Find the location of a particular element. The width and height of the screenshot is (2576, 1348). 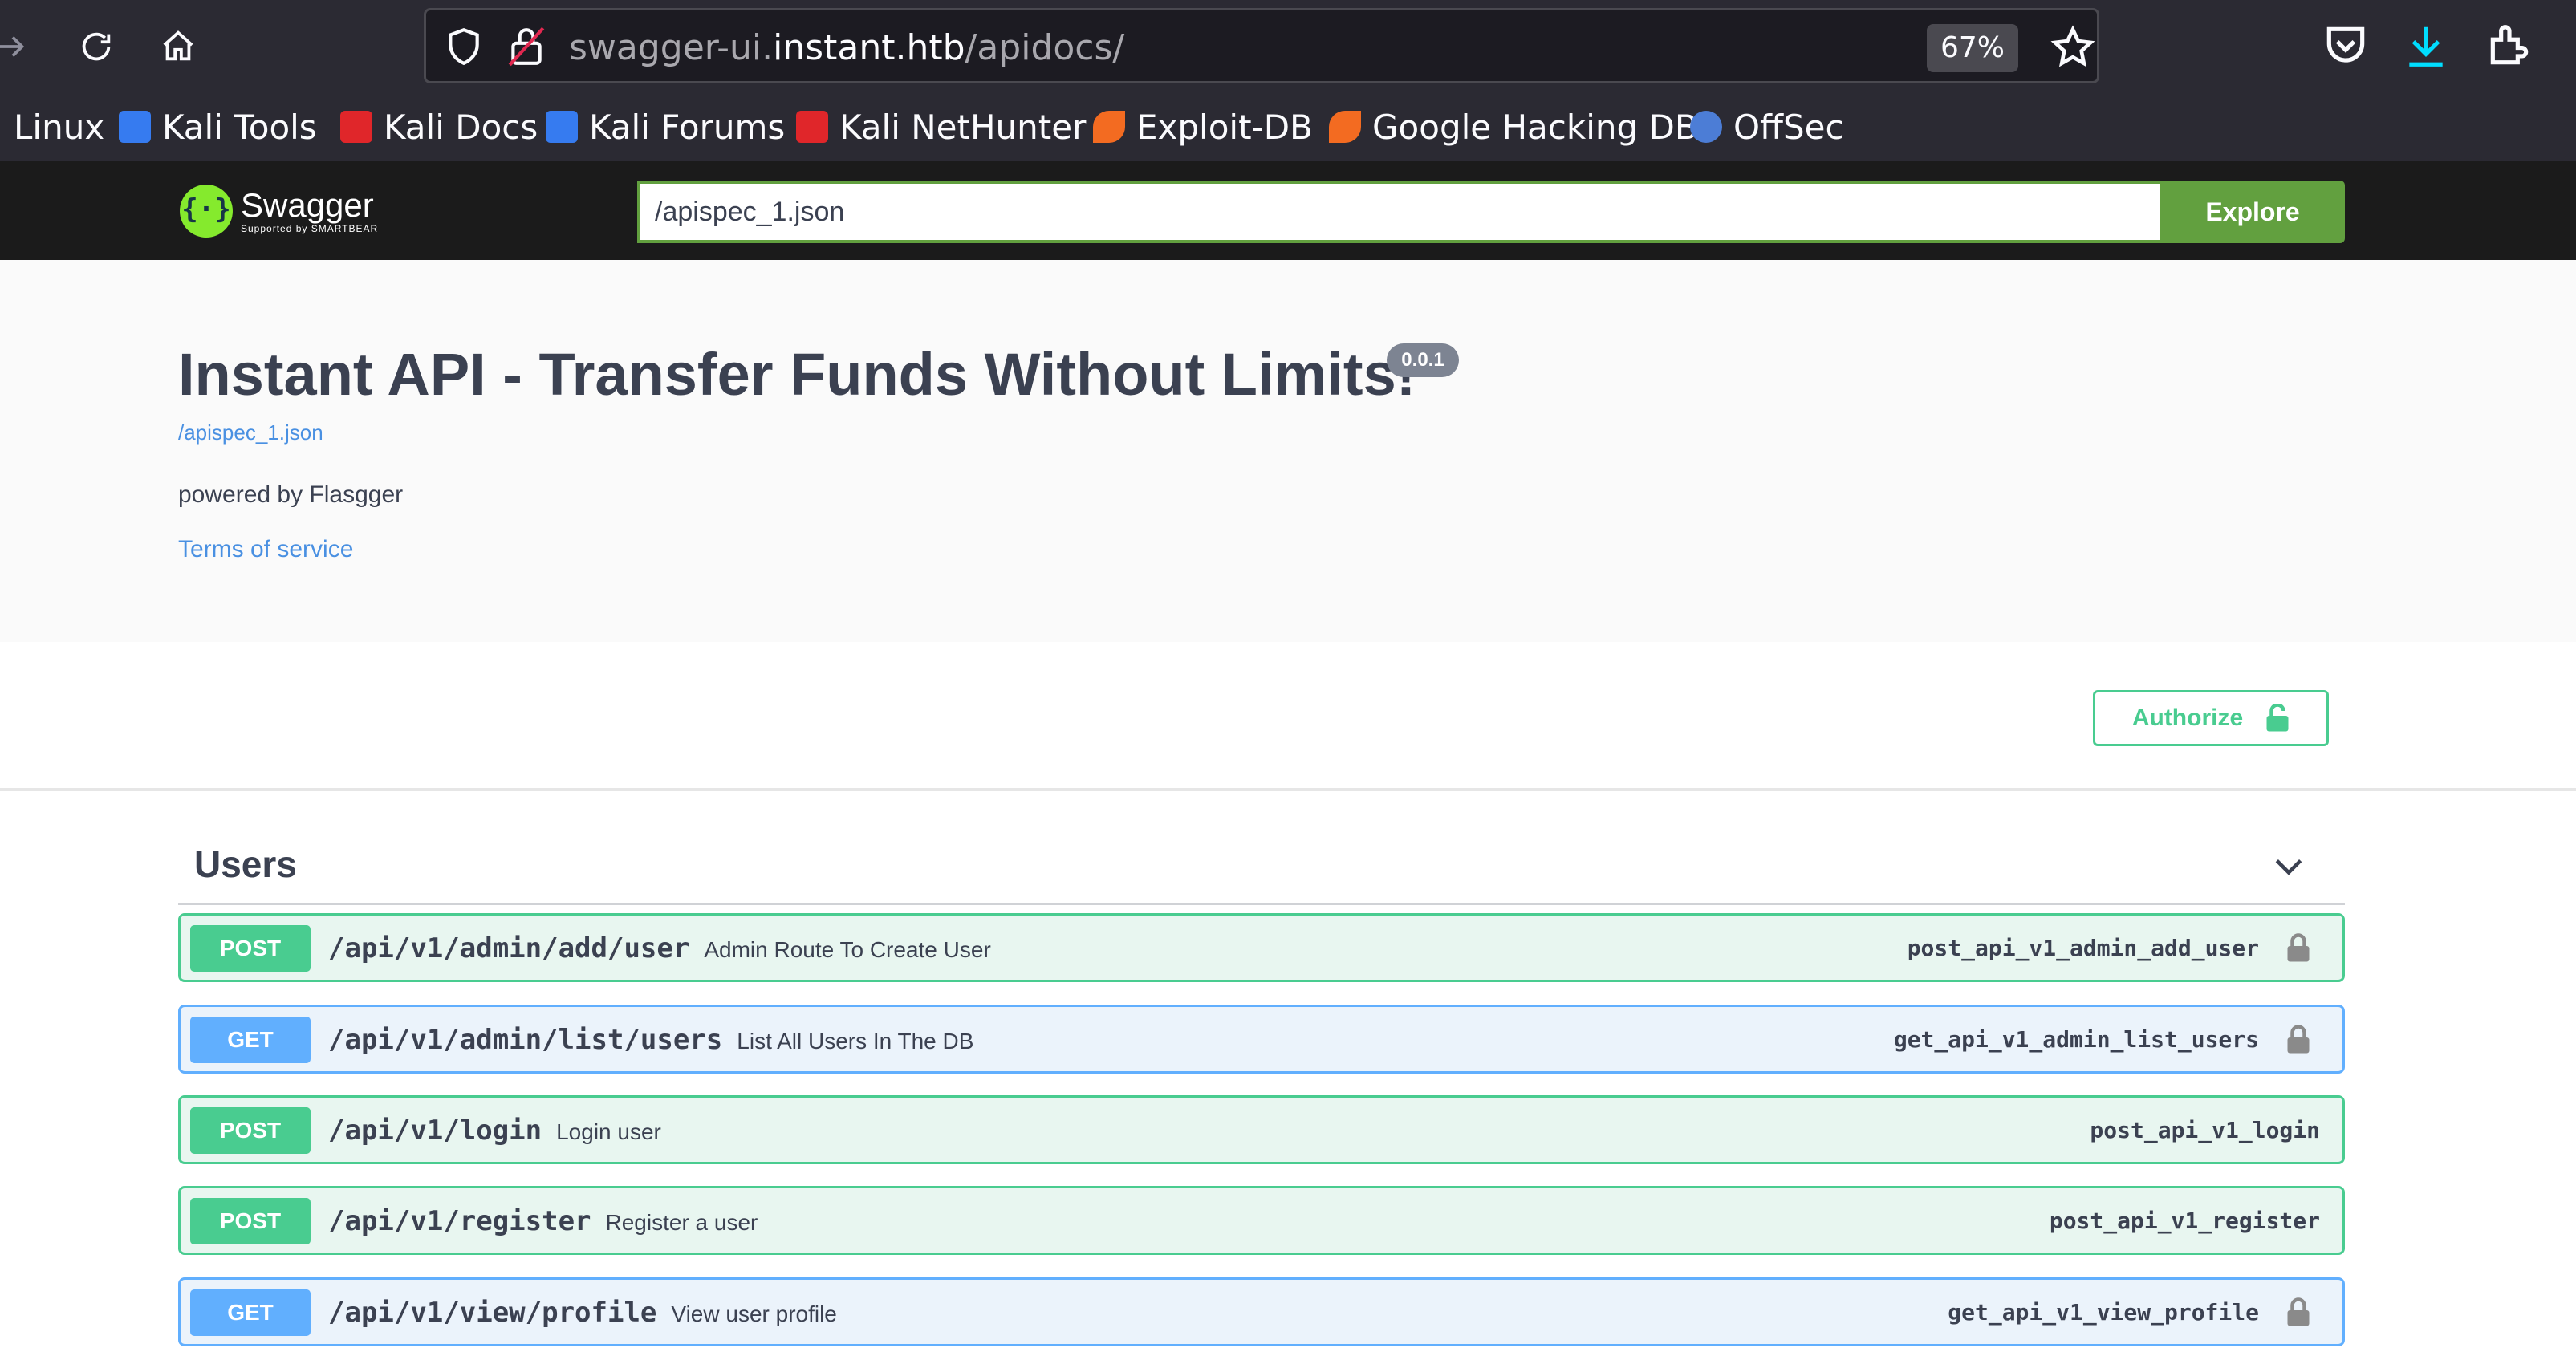

chevron-down-icon is located at coordinates (2288, 866).